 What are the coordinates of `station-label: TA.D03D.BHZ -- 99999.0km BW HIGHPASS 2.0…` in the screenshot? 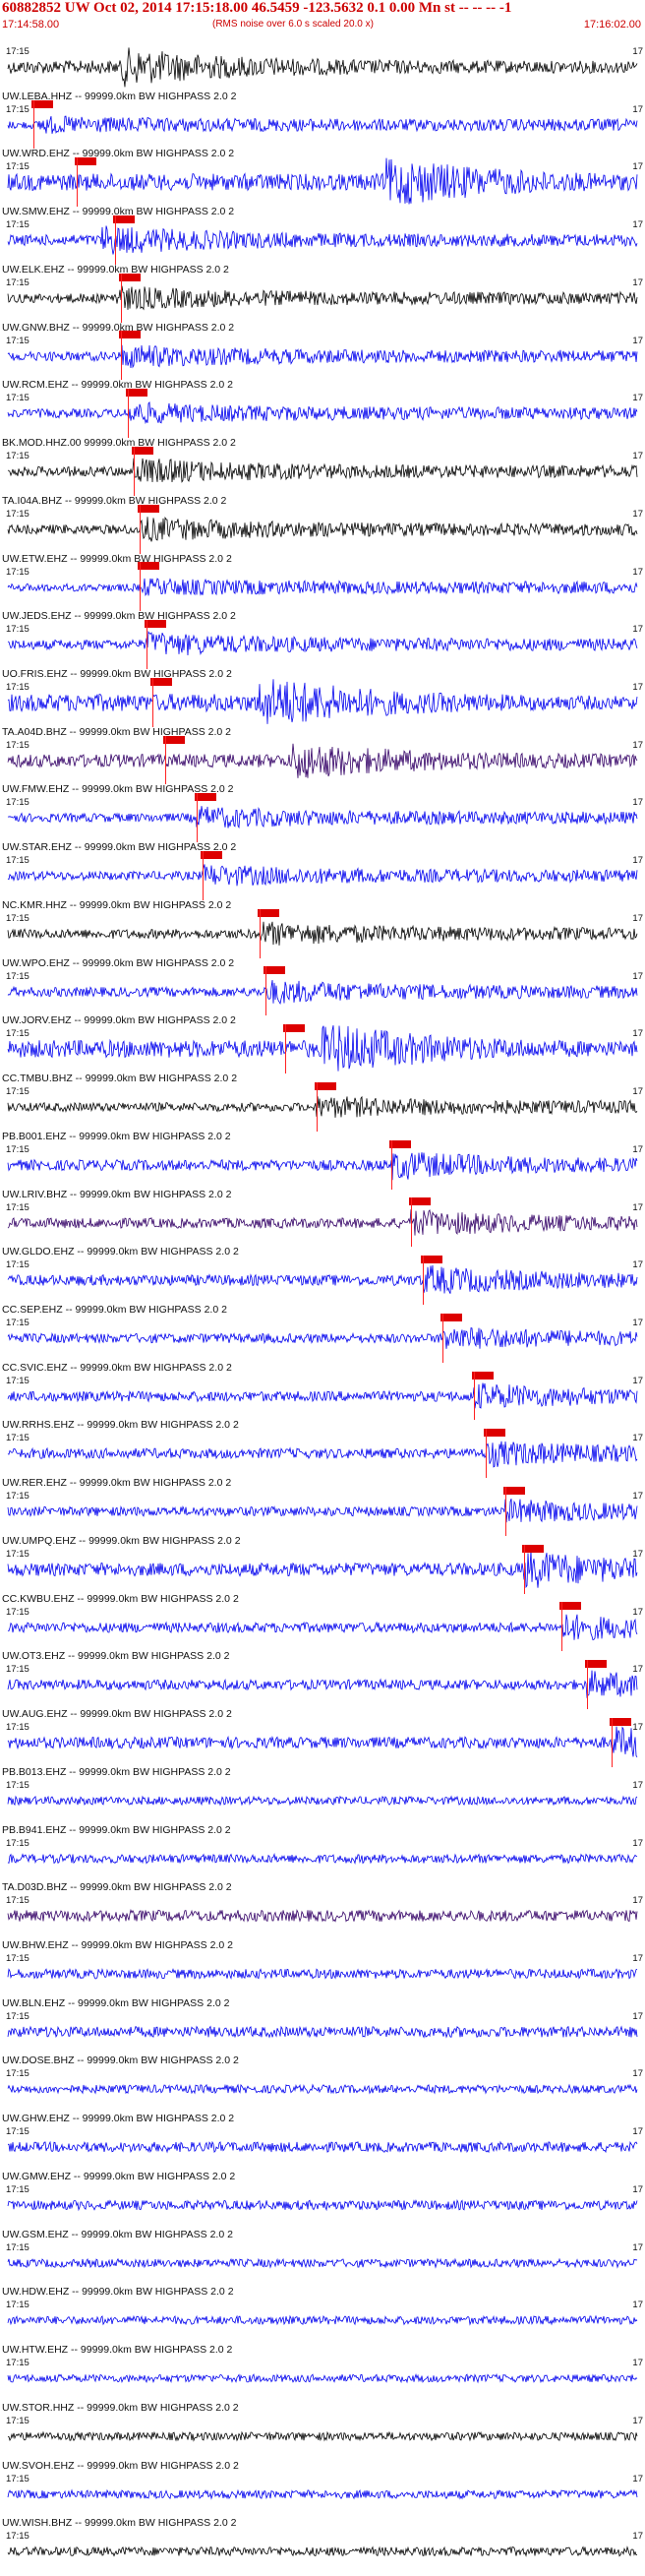 It's located at (117, 1887).